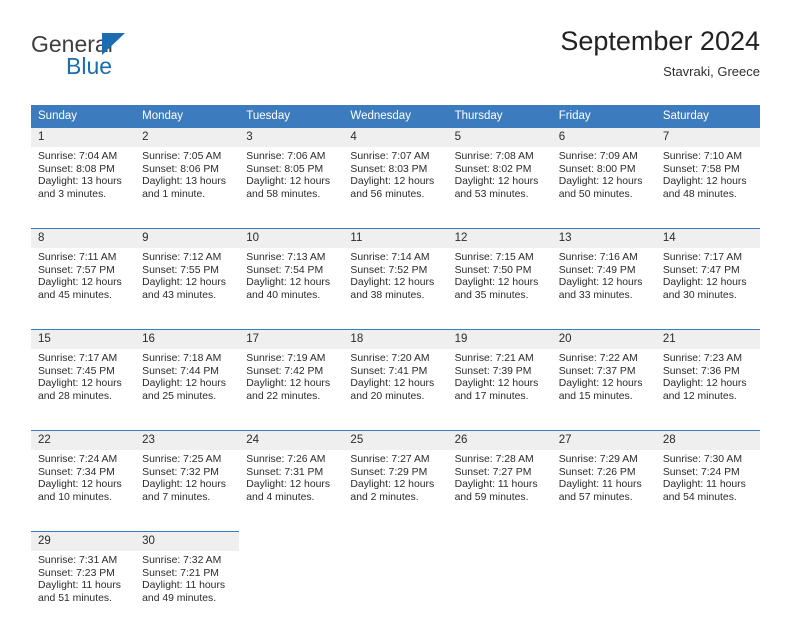 The height and width of the screenshot is (621, 792). Describe the element at coordinates (390, 156) in the screenshot. I see `sunrise-text: Sunrise: 7:07 AM` at that location.